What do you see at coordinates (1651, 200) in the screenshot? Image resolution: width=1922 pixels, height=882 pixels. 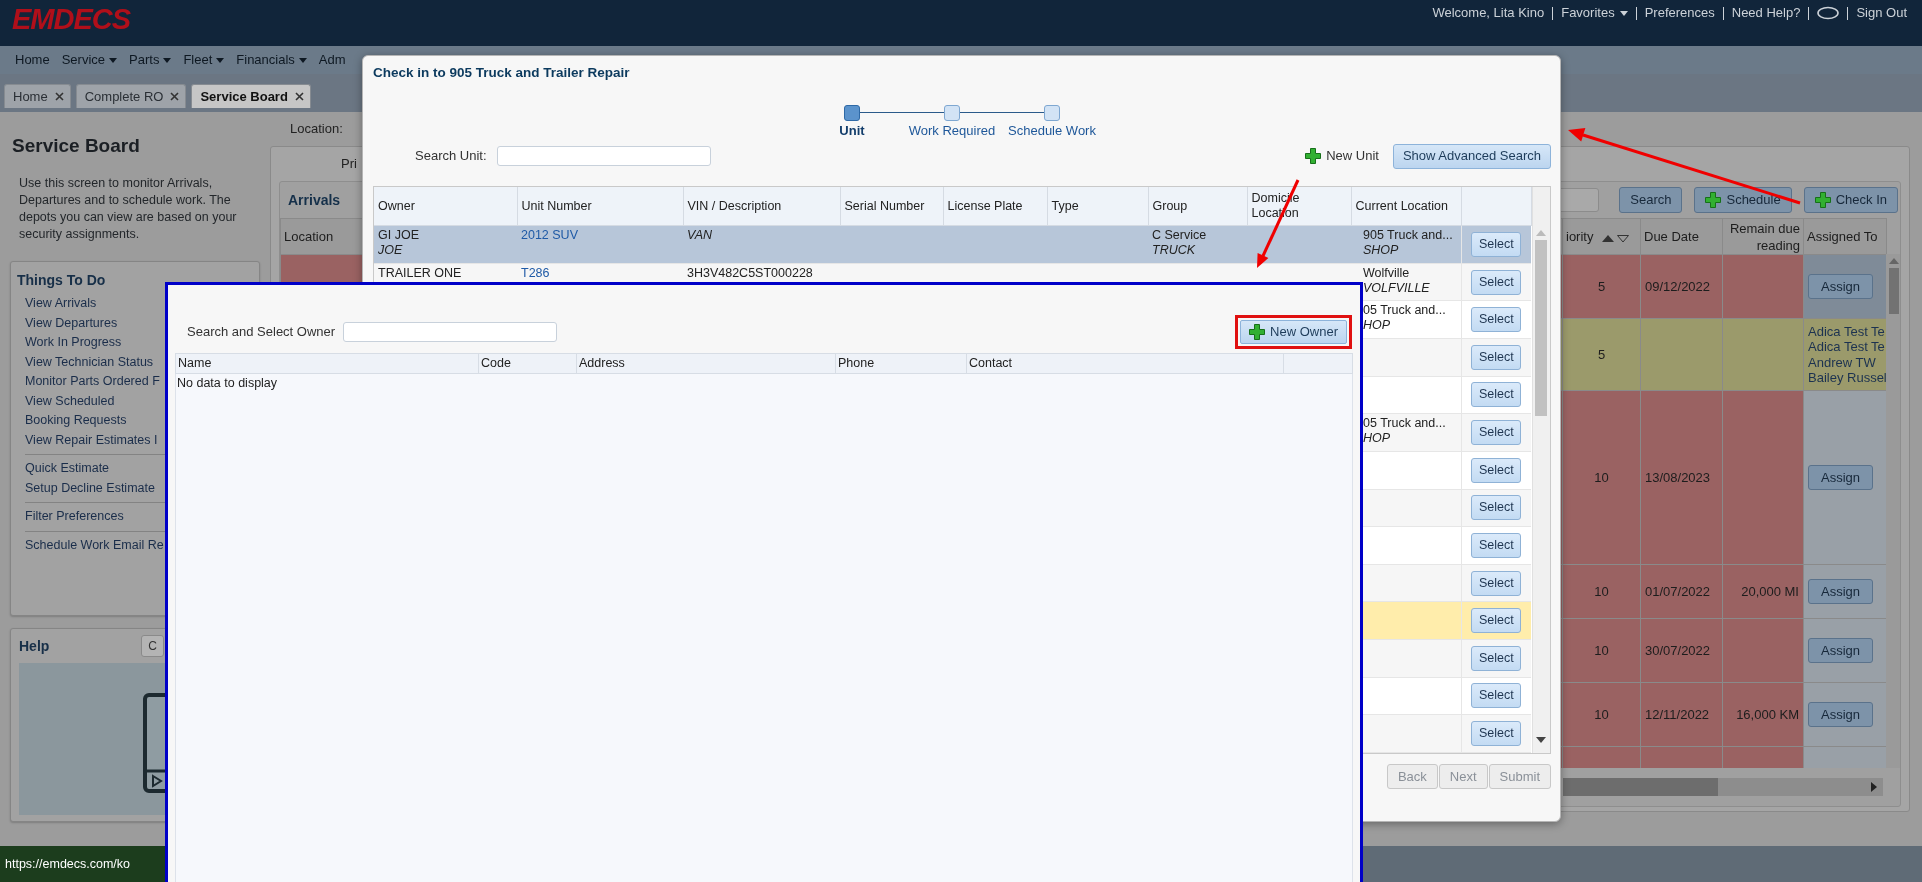 I see `toolbar-button: Search` at bounding box center [1651, 200].